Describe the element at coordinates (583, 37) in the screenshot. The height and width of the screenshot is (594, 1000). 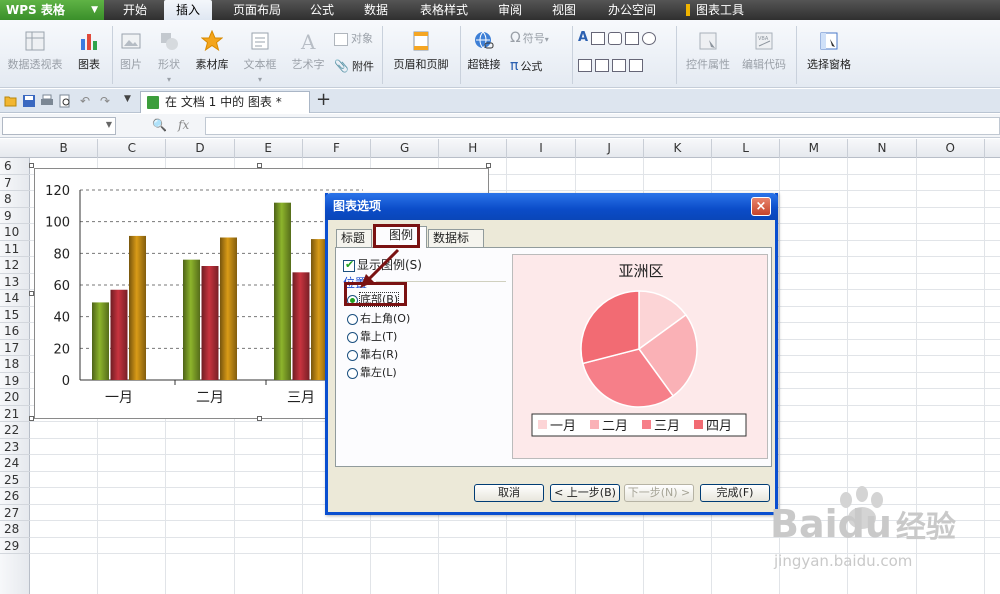
I see `label-control-icon: A` at that location.